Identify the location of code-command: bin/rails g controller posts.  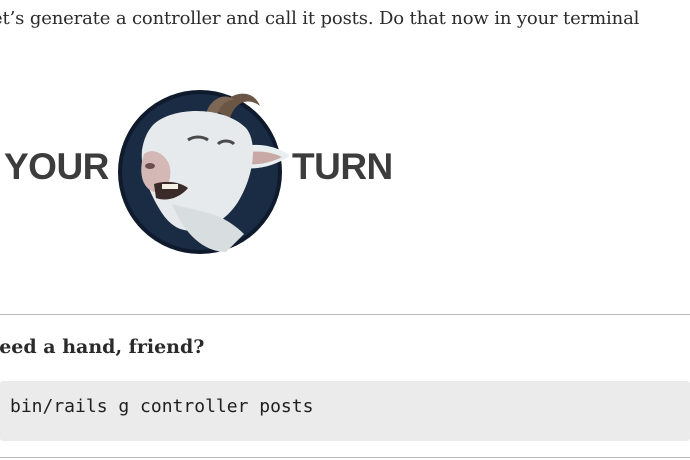
(161, 406).